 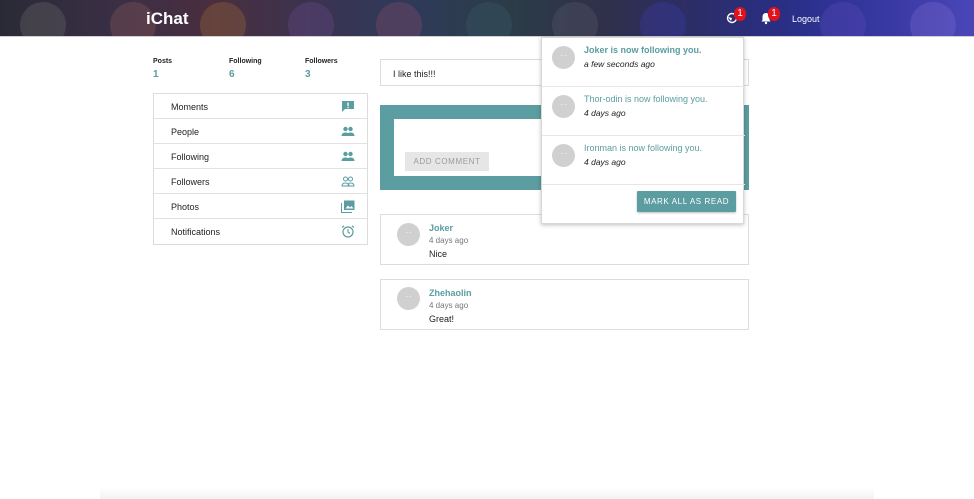 What do you see at coordinates (643, 50) in the screenshot?
I see `notification-text: Joker is now following you.` at bounding box center [643, 50].